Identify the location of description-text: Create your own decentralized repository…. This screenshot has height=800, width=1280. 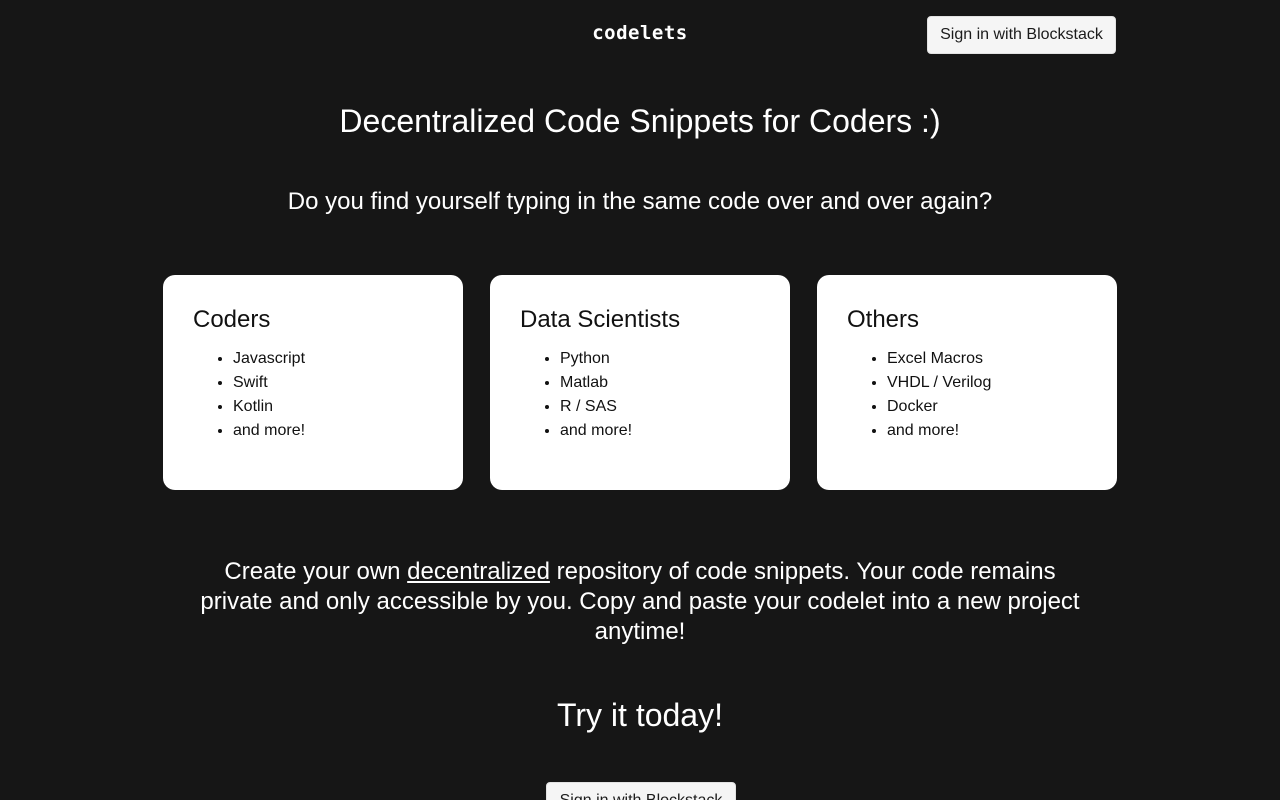
(640, 602).